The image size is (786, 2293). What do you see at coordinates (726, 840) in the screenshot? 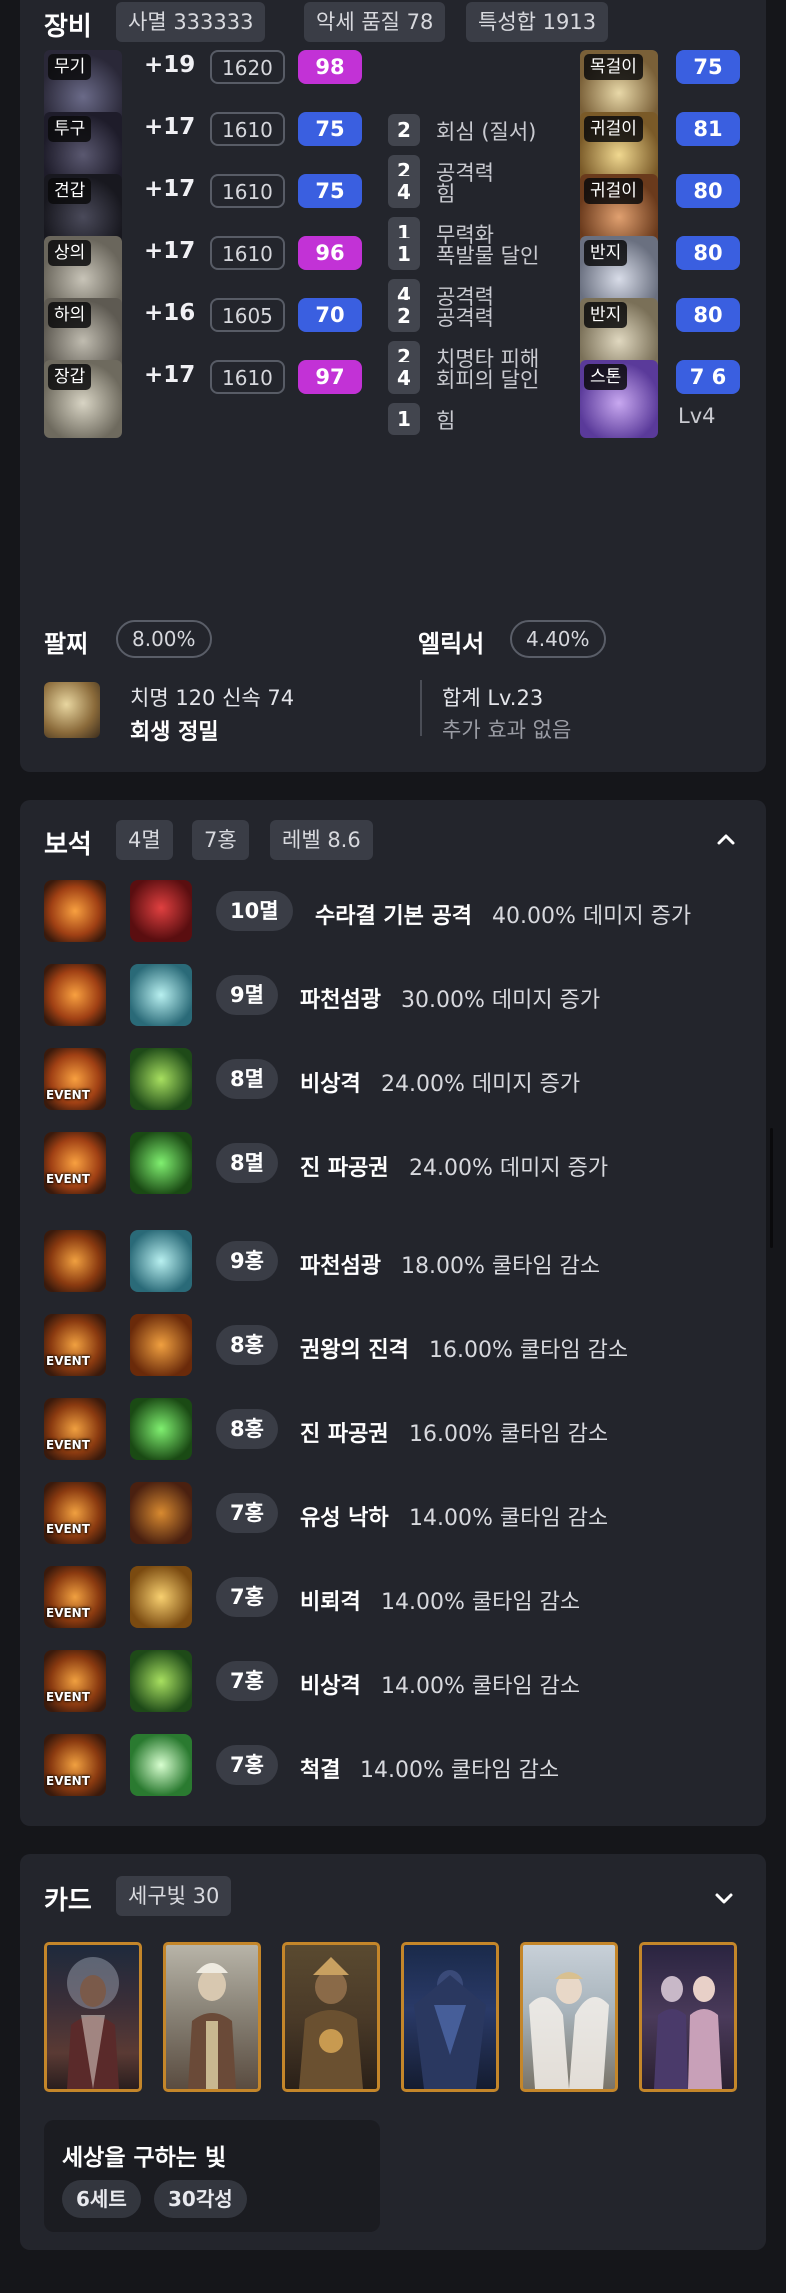
I see `chevron-up-icon` at bounding box center [726, 840].